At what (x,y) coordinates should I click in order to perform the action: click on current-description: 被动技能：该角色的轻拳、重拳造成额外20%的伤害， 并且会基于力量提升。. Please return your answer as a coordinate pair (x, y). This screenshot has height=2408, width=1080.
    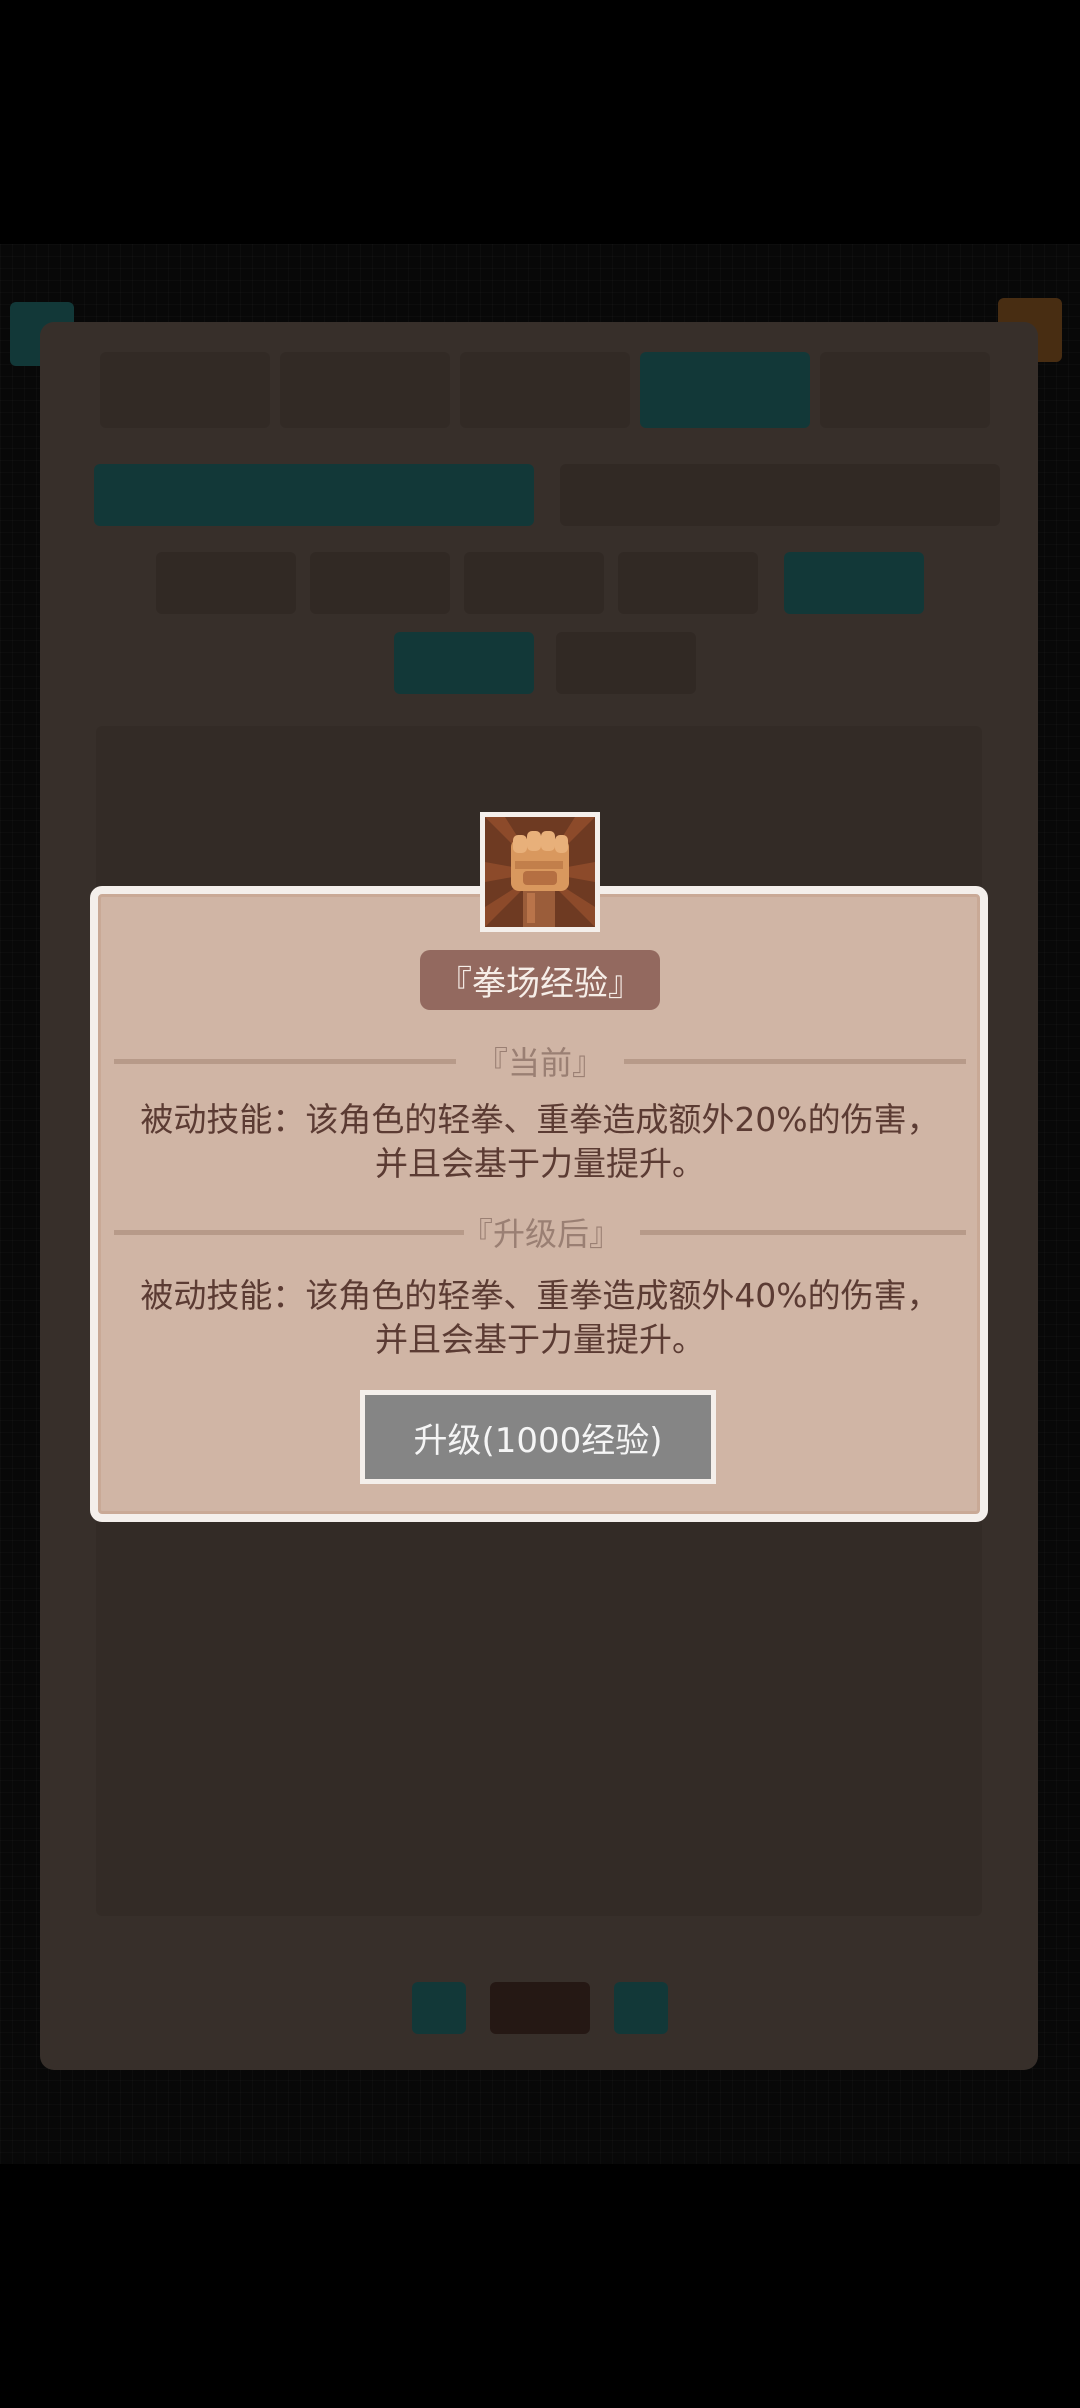
    Looking at the image, I should click on (540, 1142).